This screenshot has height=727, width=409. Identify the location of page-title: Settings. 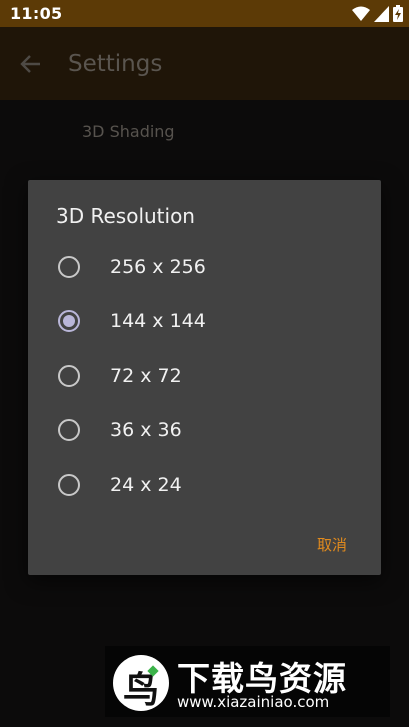
(115, 64).